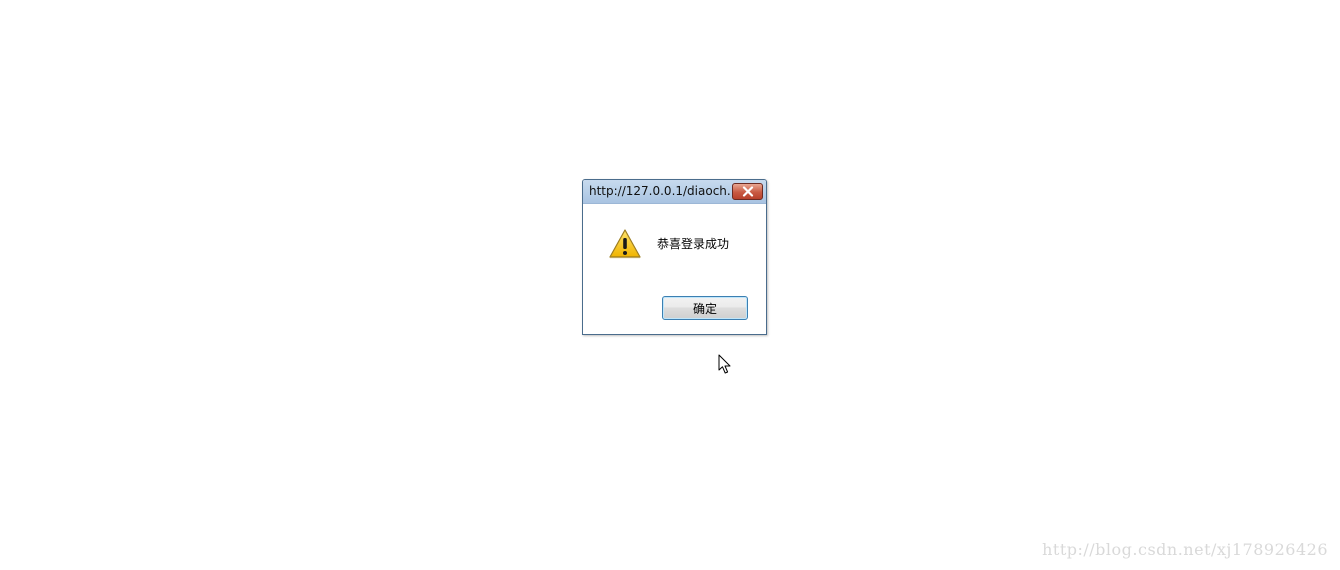 The image size is (1340, 570). I want to click on close-icon, so click(747, 191).